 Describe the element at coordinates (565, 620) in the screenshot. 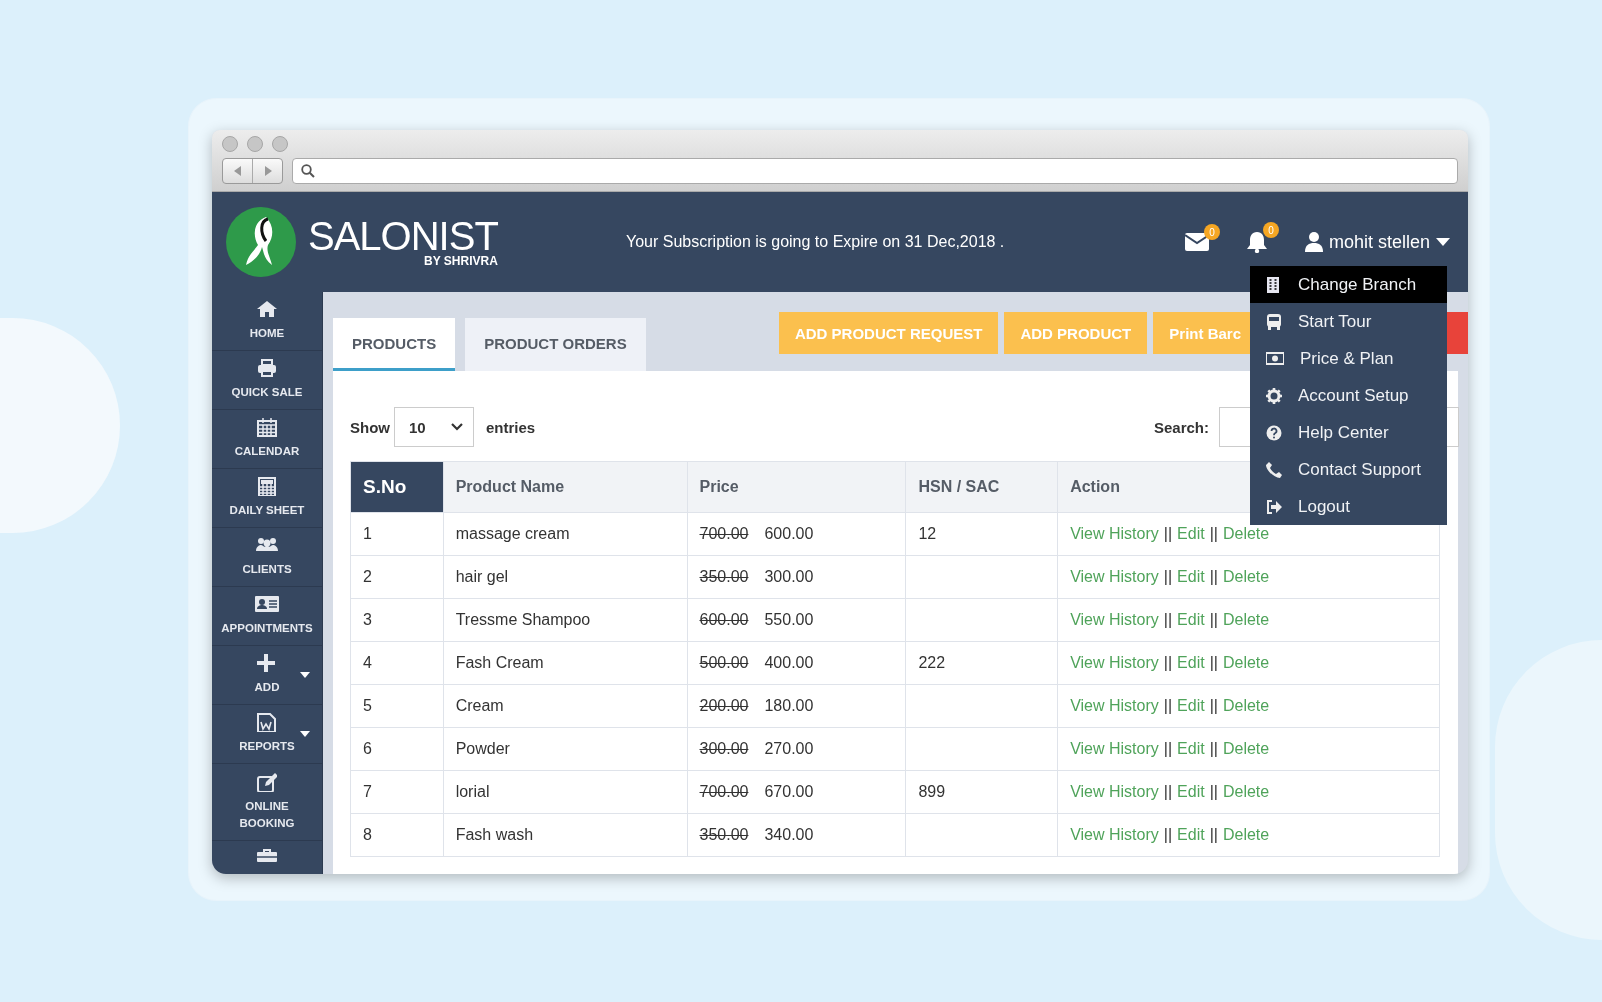

I see `table-cell: Tressme Shampoo` at that location.